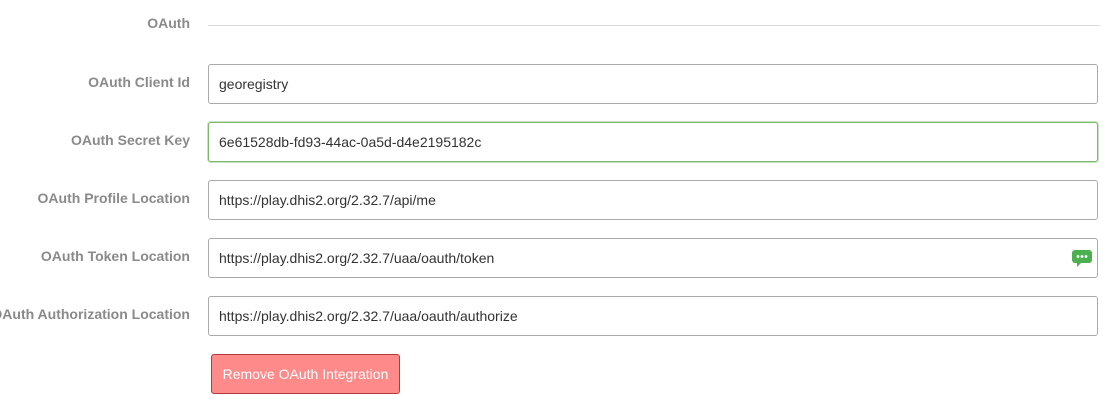 The height and width of the screenshot is (405, 1107). What do you see at coordinates (653, 200) in the screenshot?
I see `profile-location-input` at bounding box center [653, 200].